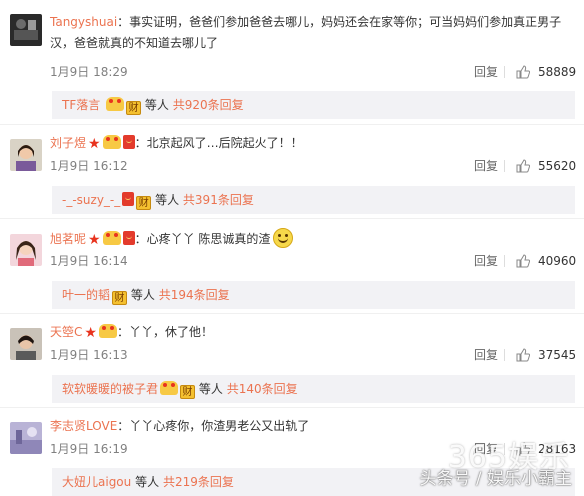 The image size is (584, 496). What do you see at coordinates (313, 261) in the screenshot?
I see `comment-meta: 1月9日 16:14 回复 40960` at bounding box center [313, 261].